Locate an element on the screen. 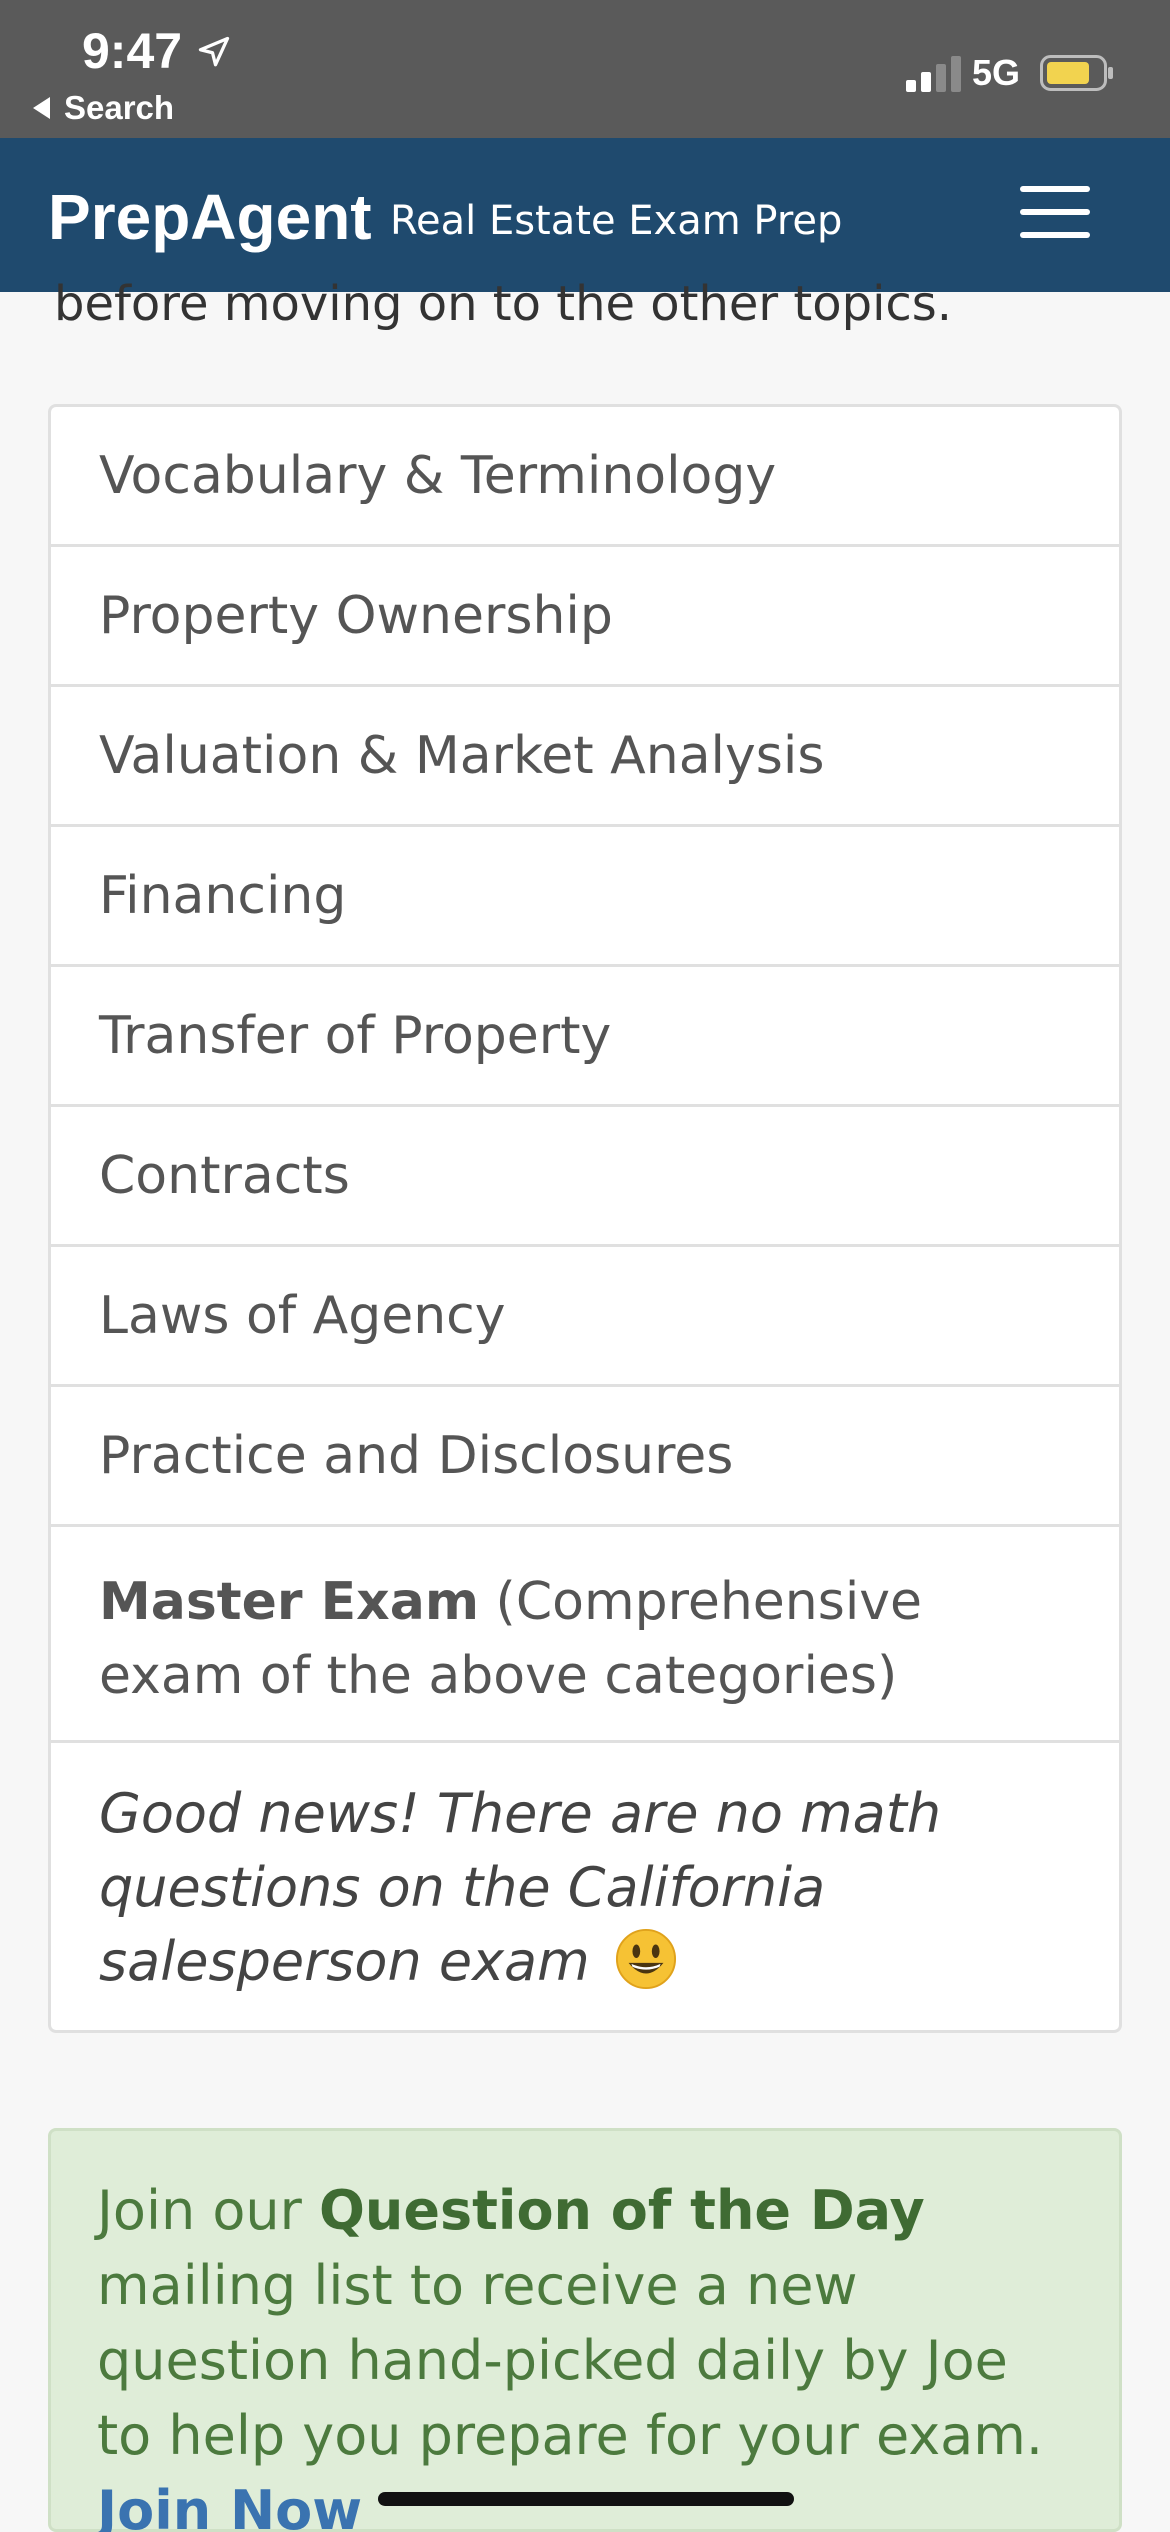 This screenshot has width=1170, height=2532. mailing-prefix: Join our is located at coordinates (199, 2210).